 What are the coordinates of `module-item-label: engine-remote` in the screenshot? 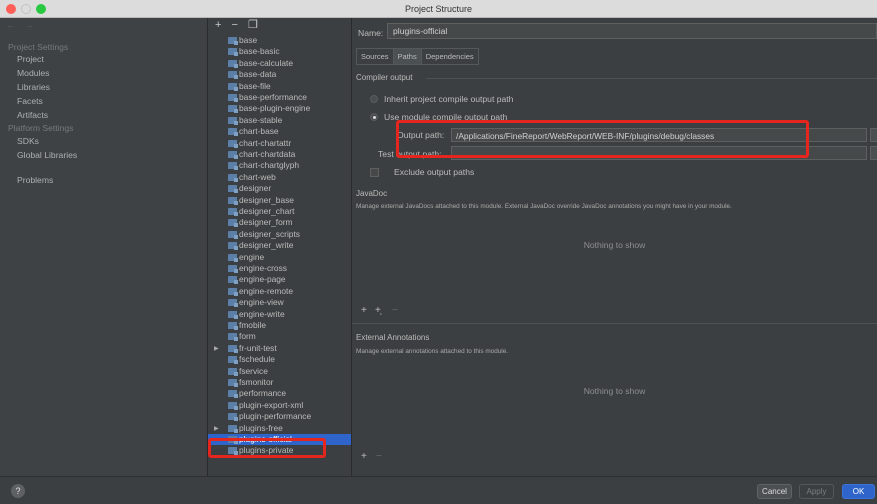 It's located at (266, 290).